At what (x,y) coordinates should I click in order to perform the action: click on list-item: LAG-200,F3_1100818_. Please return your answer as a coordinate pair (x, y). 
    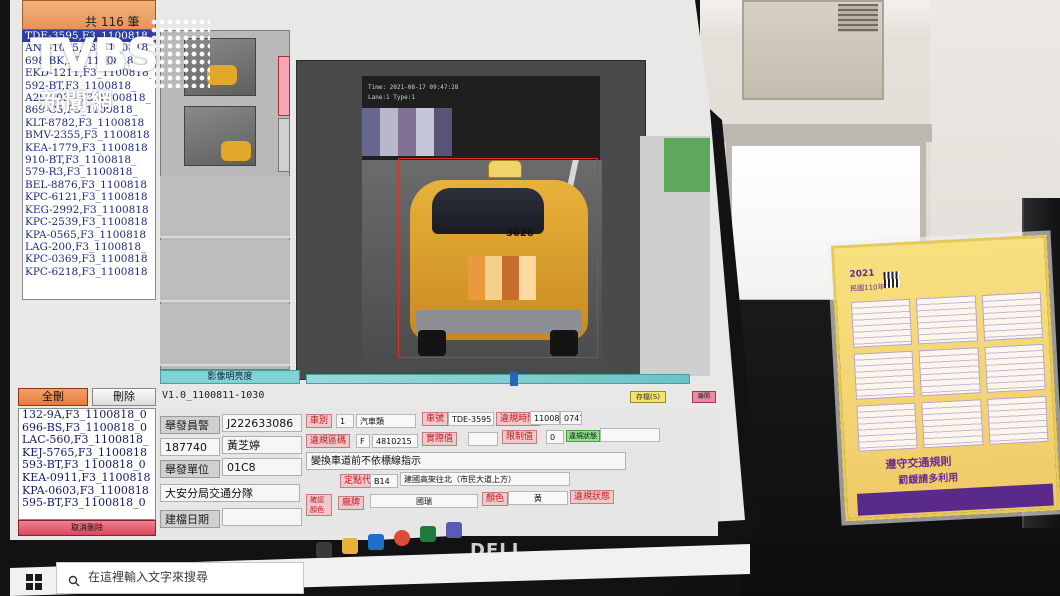
    Looking at the image, I should click on (89, 247).